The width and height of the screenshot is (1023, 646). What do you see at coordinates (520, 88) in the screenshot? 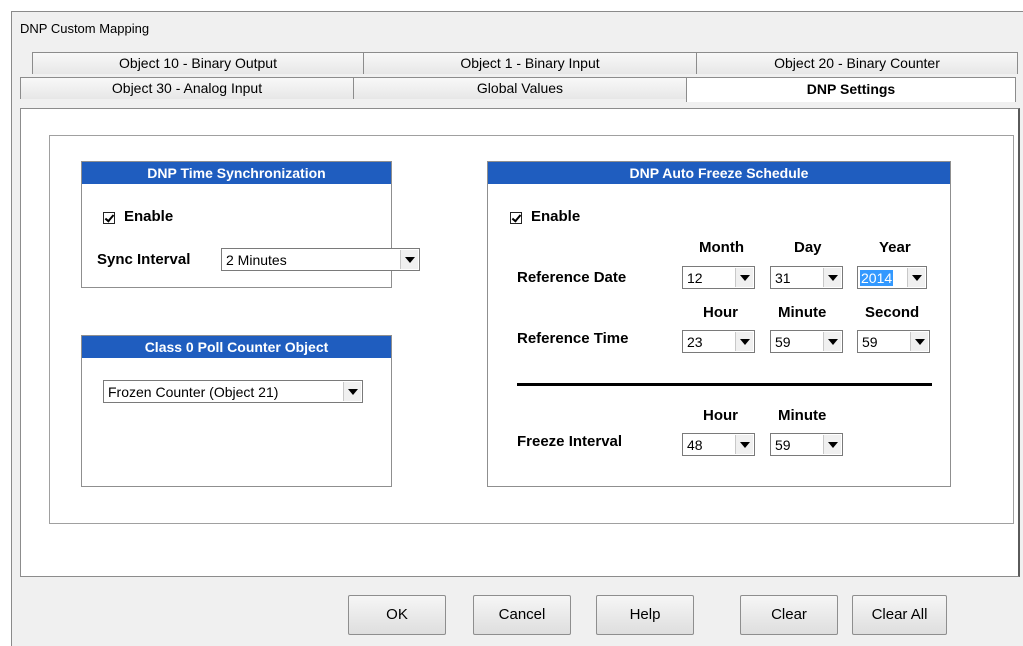
I see `tab-global-values: Global Values` at bounding box center [520, 88].